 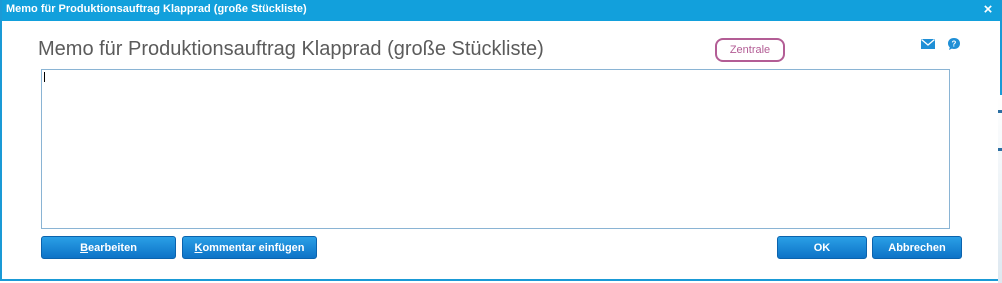 What do you see at coordinates (929, 44) in the screenshot?
I see `mail-icon` at bounding box center [929, 44].